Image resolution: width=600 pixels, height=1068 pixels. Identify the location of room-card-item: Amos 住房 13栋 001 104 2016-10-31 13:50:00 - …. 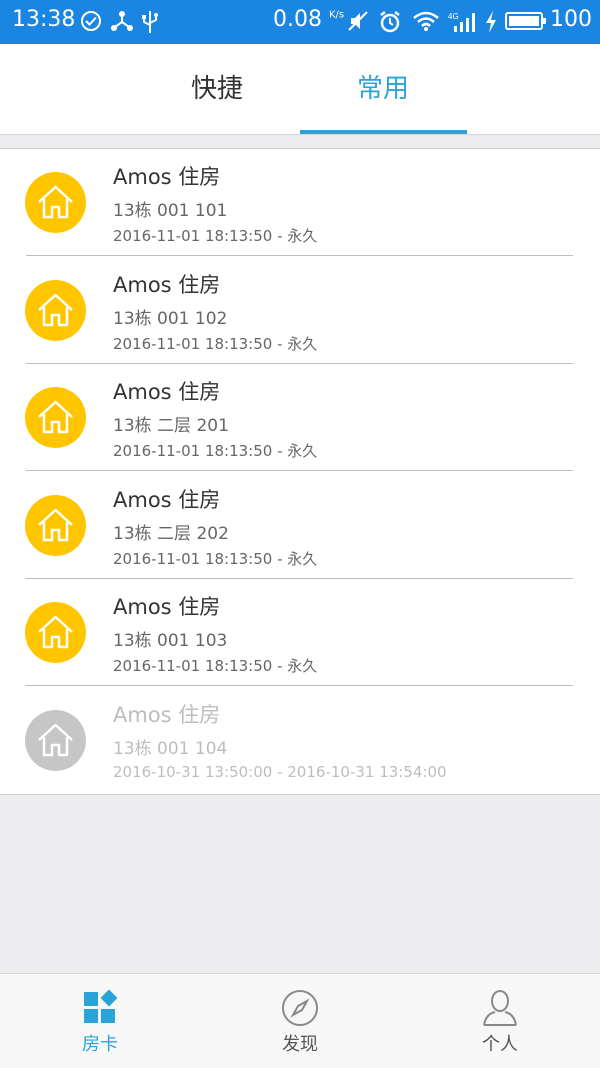
(300, 740).